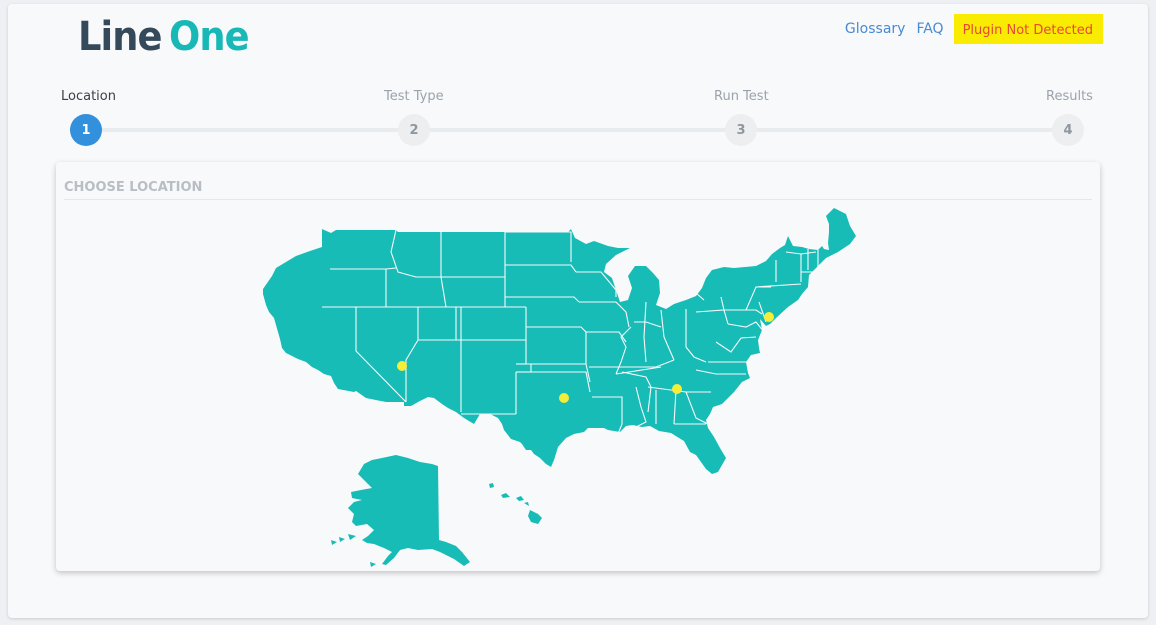  I want to click on glossary-link: Glossary, so click(875, 29).